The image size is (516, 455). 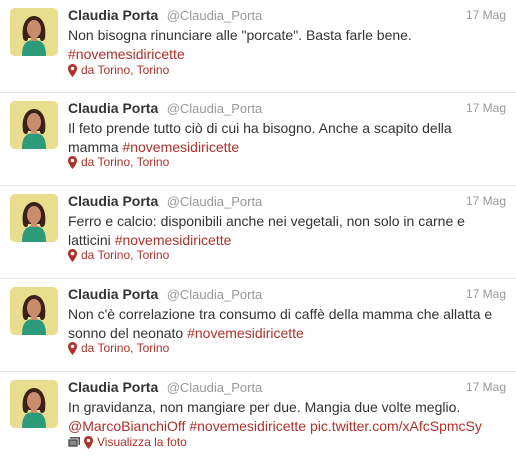 What do you see at coordinates (142, 442) in the screenshot?
I see `view-photo-link: Visualizza la foto` at bounding box center [142, 442].